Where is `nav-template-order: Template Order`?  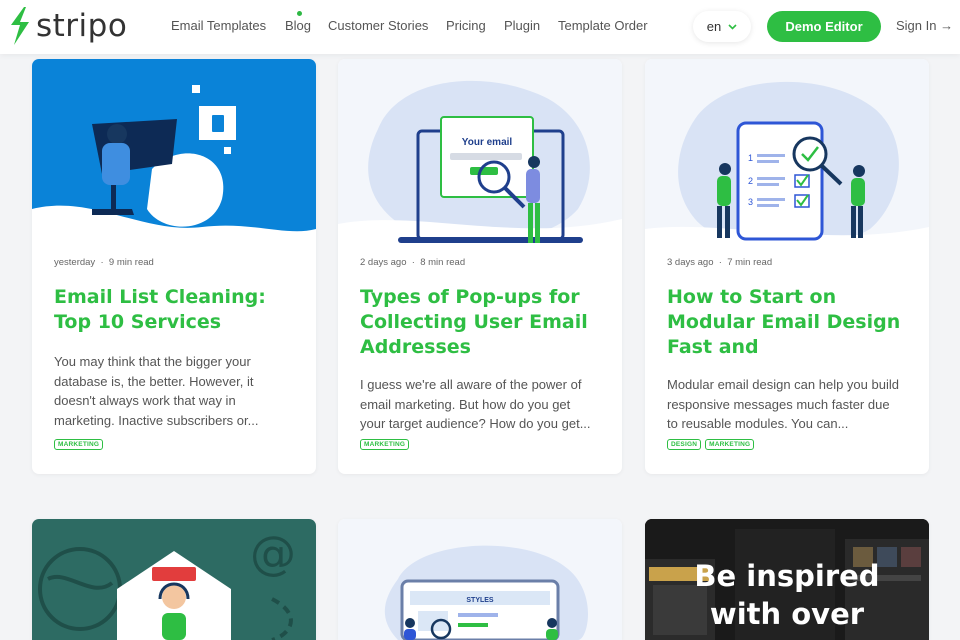 nav-template-order: Template Order is located at coordinates (603, 25).